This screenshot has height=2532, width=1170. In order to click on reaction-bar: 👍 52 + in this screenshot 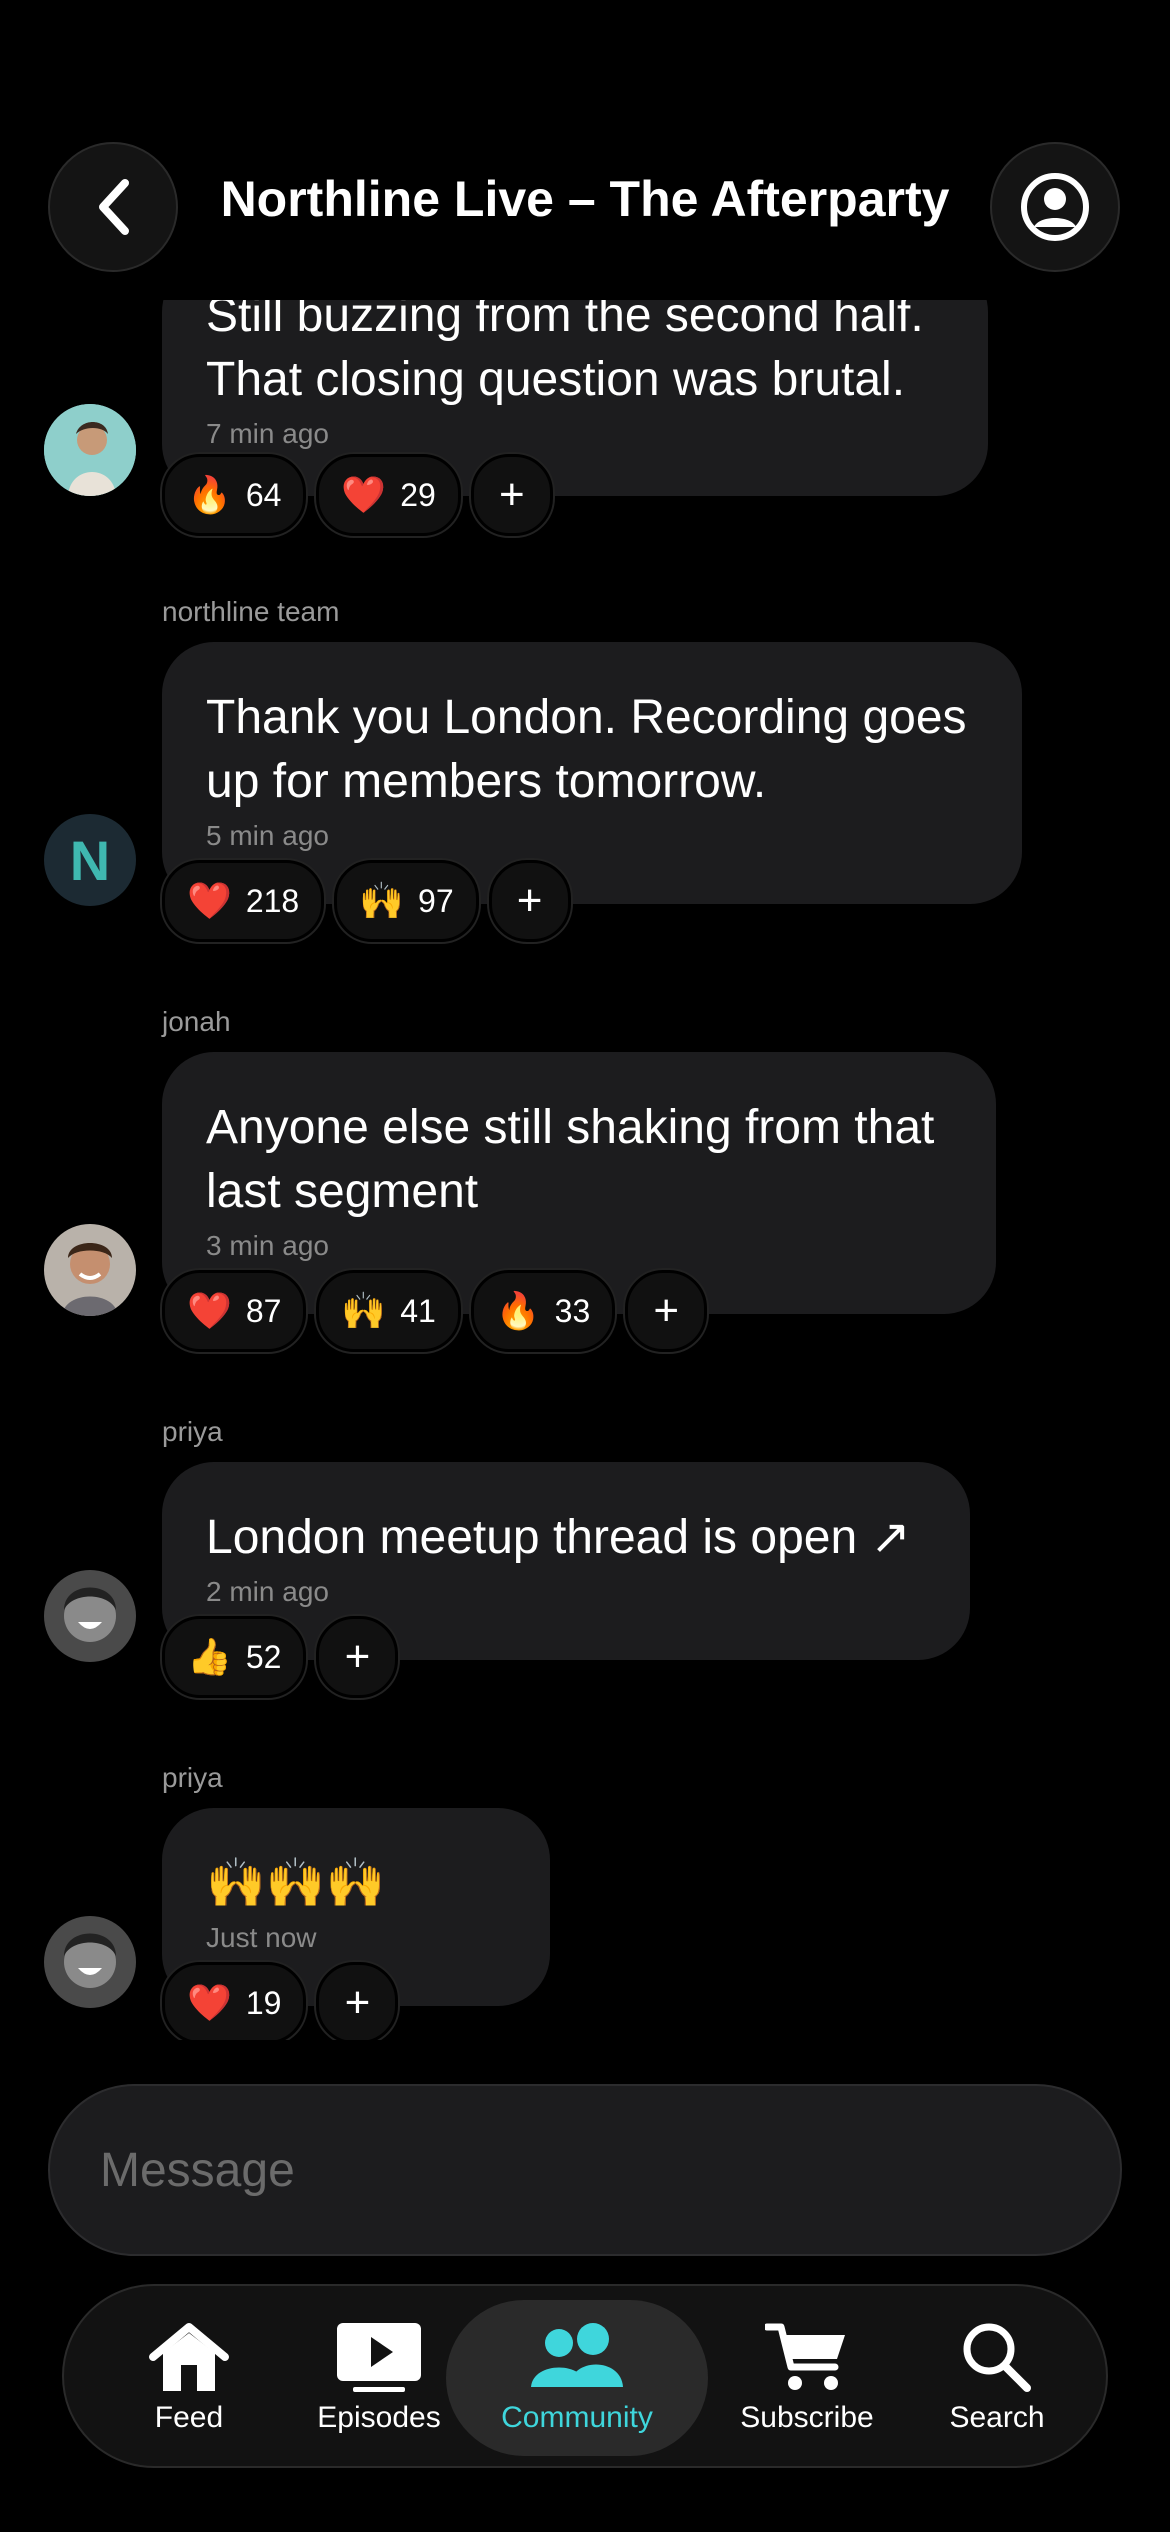, I will do `click(280, 1657)`.